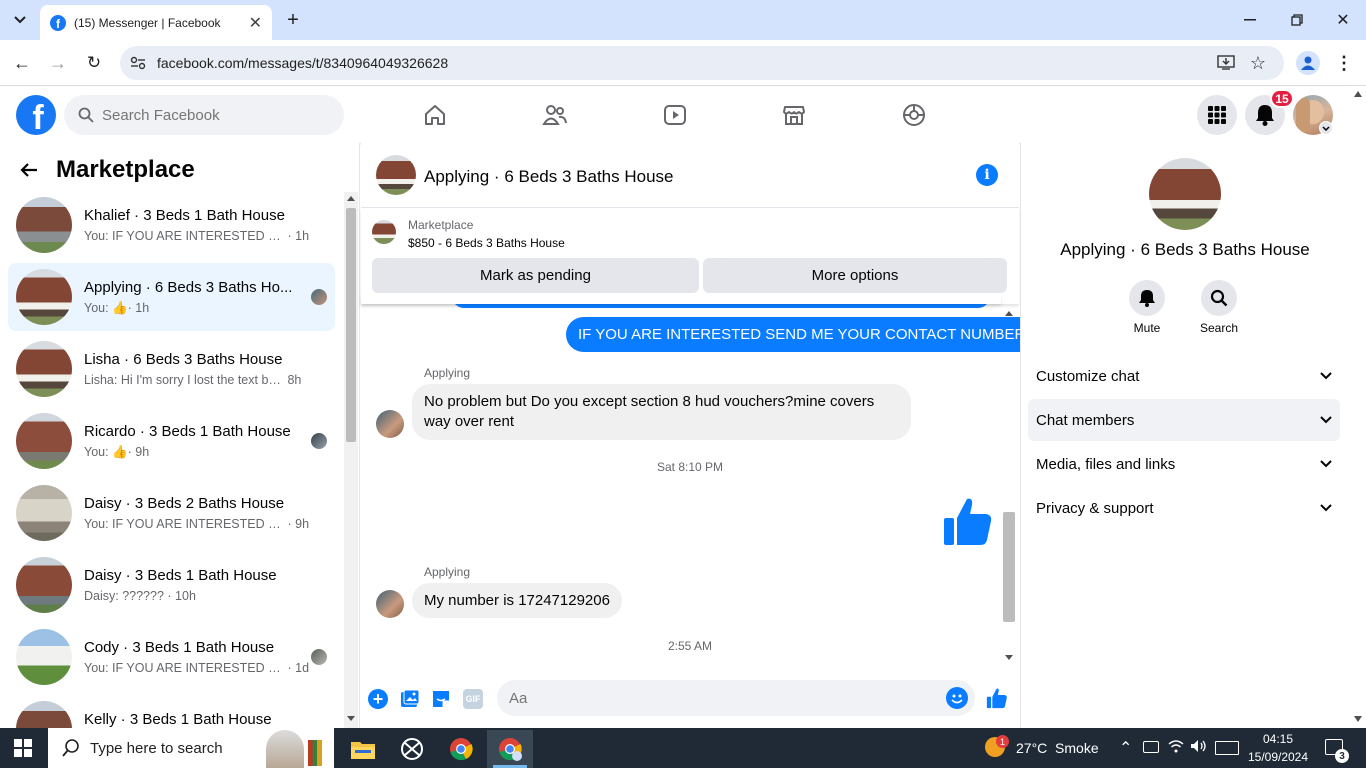 This screenshot has height=768, width=1366. Describe the element at coordinates (968, 521) in the screenshot. I see `sent-thumbs-up-icon` at that location.